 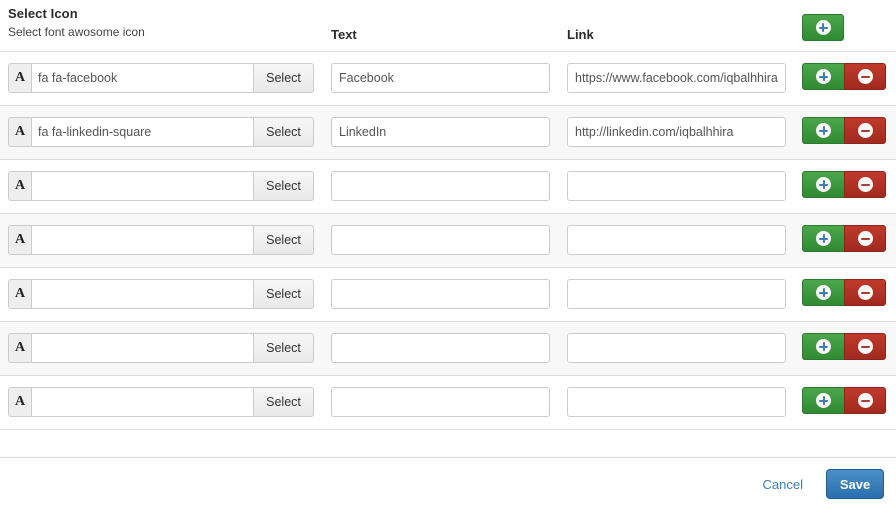 What do you see at coordinates (43, 13) in the screenshot?
I see `page-title: Select Icon` at bounding box center [43, 13].